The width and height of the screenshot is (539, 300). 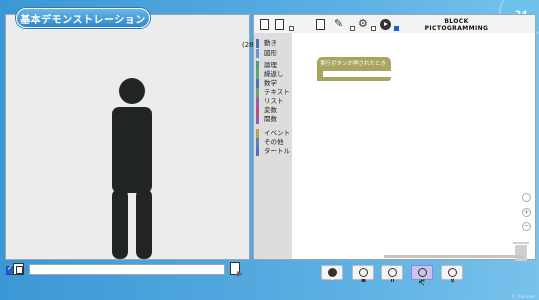 What do you see at coordinates (456, 21) in the screenshot?
I see `editor-title-line1: BLOCK` at bounding box center [456, 21].